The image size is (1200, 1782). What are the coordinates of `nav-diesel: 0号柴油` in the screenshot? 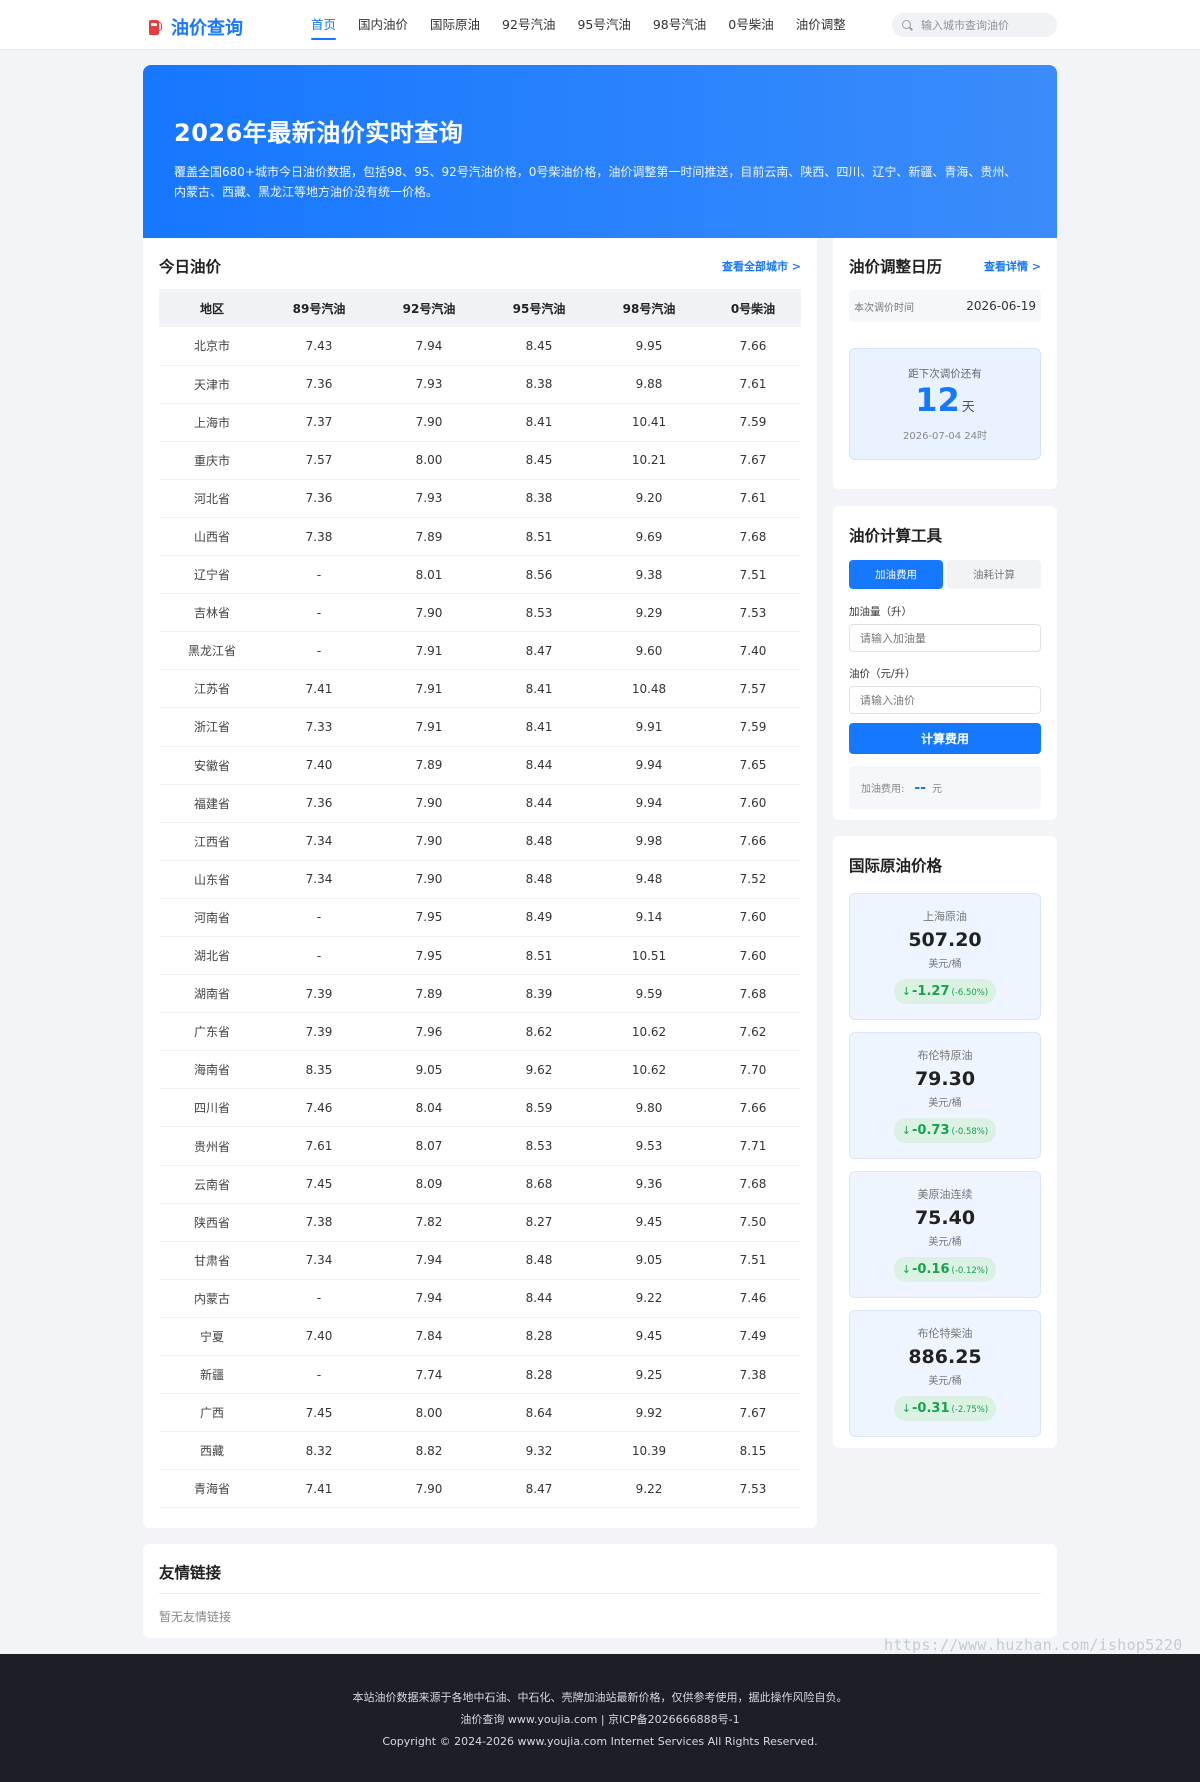 It's located at (750, 25).